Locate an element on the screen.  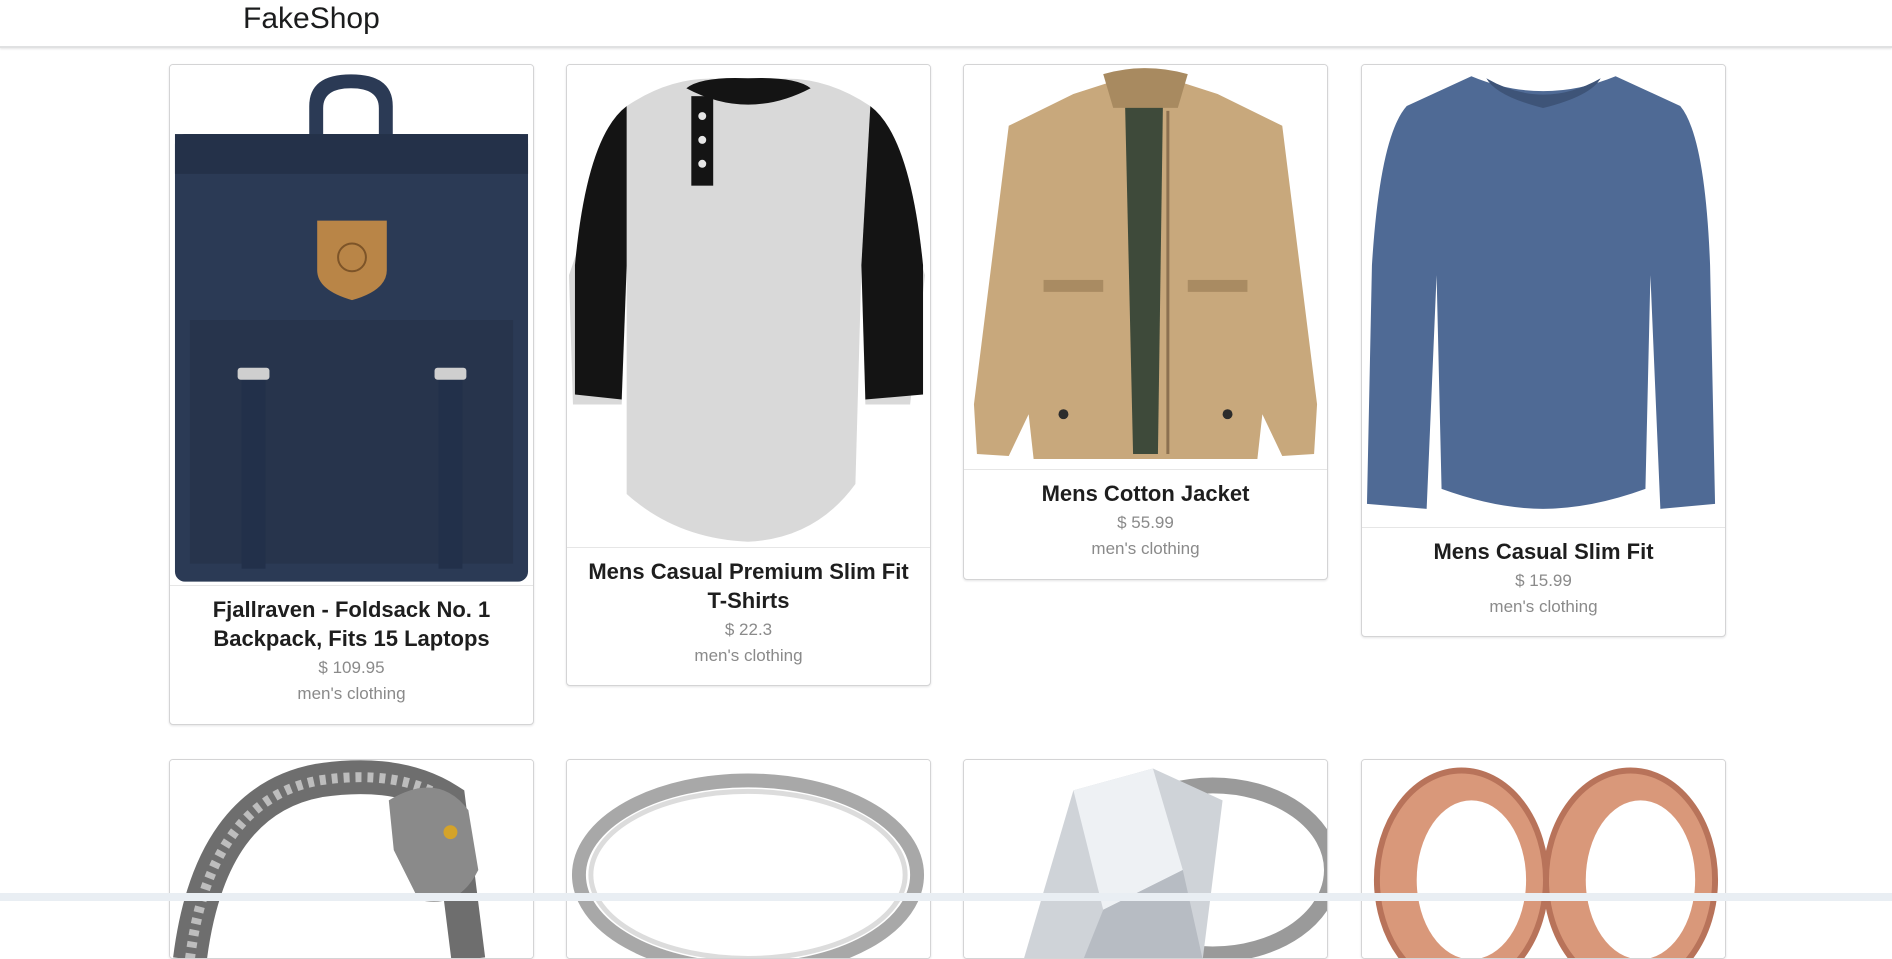
diamond-ring-image-icon is located at coordinates (1145, 859).